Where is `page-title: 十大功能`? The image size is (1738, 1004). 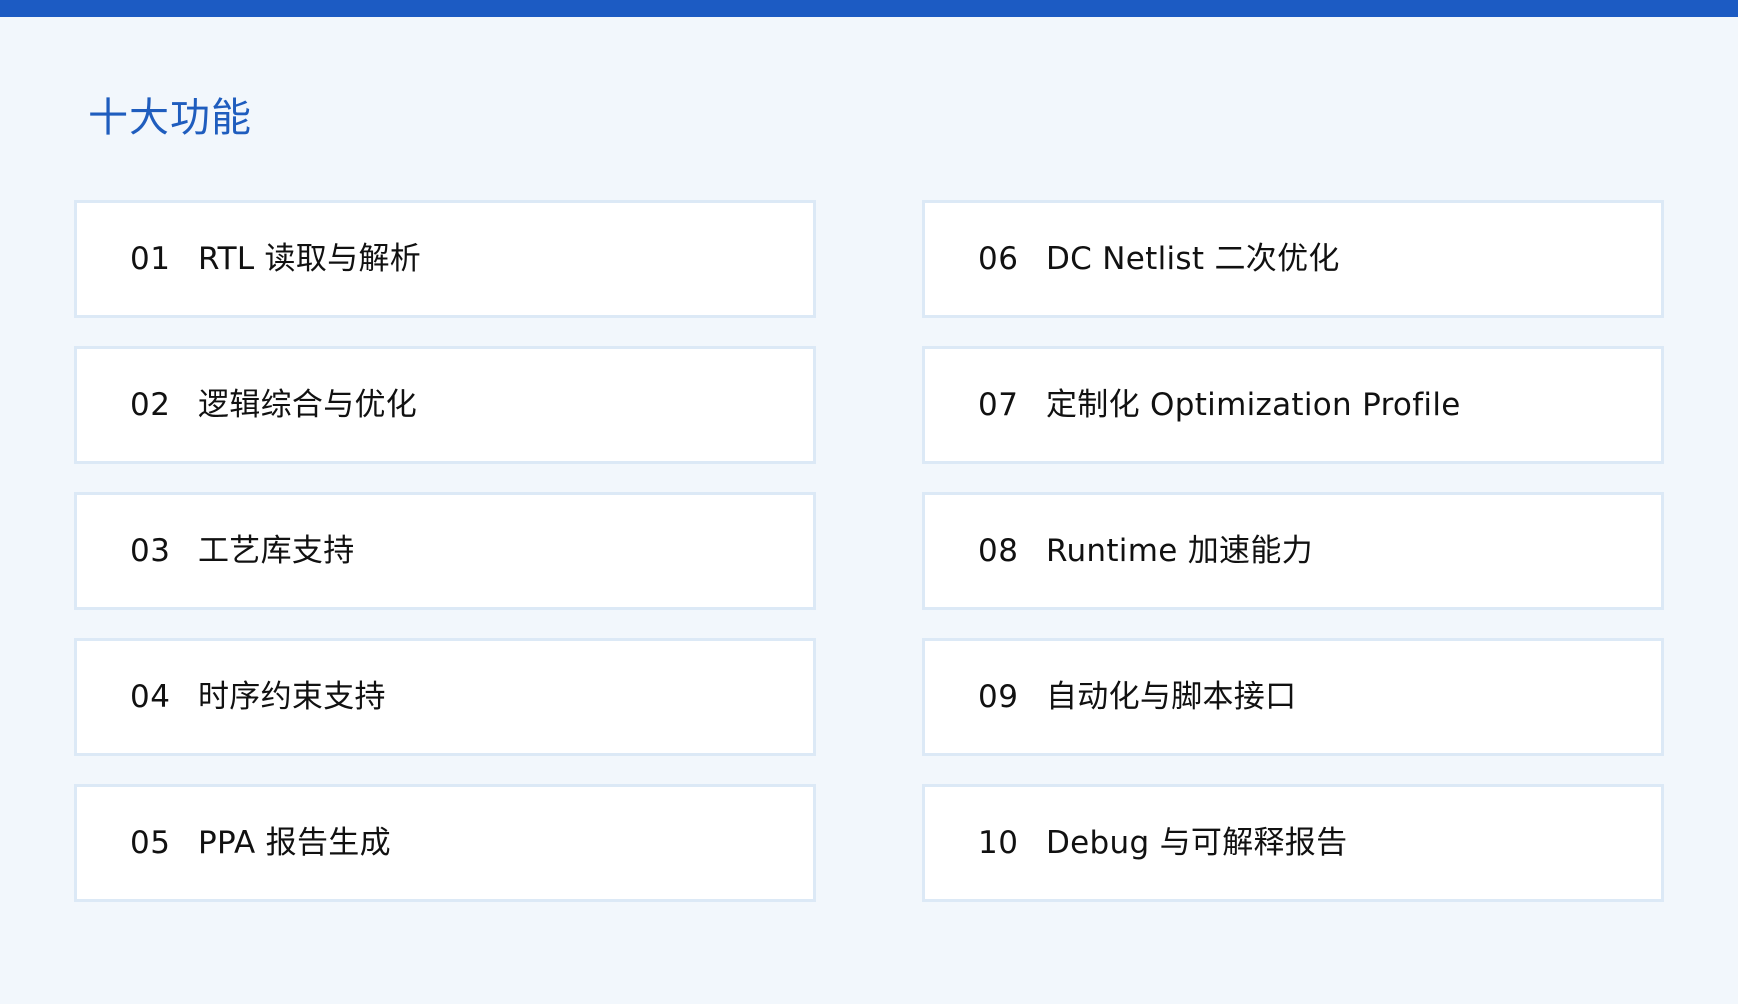
page-title: 十大功能 is located at coordinates (170, 118).